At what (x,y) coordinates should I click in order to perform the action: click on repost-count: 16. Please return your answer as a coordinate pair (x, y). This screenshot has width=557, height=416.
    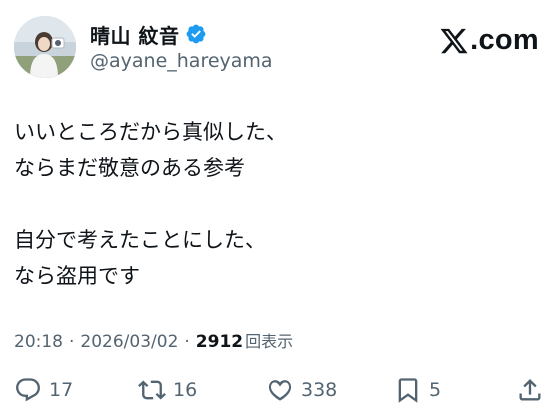
    Looking at the image, I should click on (185, 390).